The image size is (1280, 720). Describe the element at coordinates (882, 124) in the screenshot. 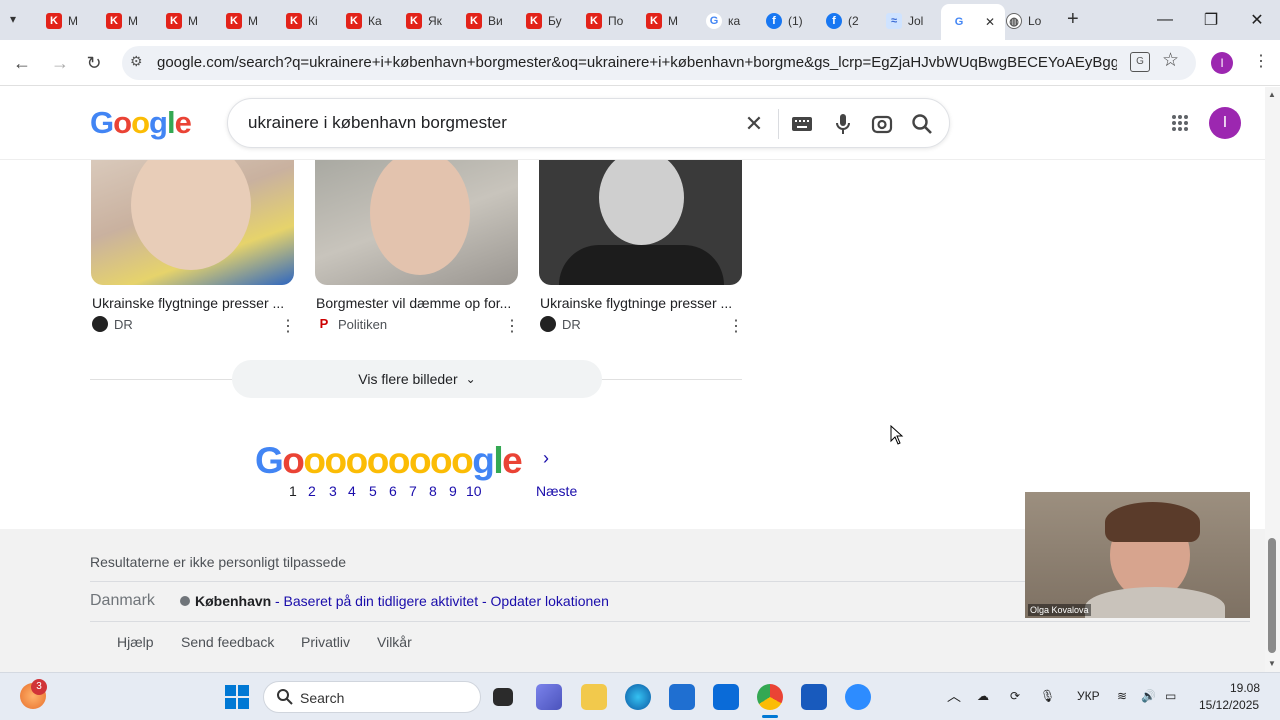

I see `lens-search-icon` at that location.